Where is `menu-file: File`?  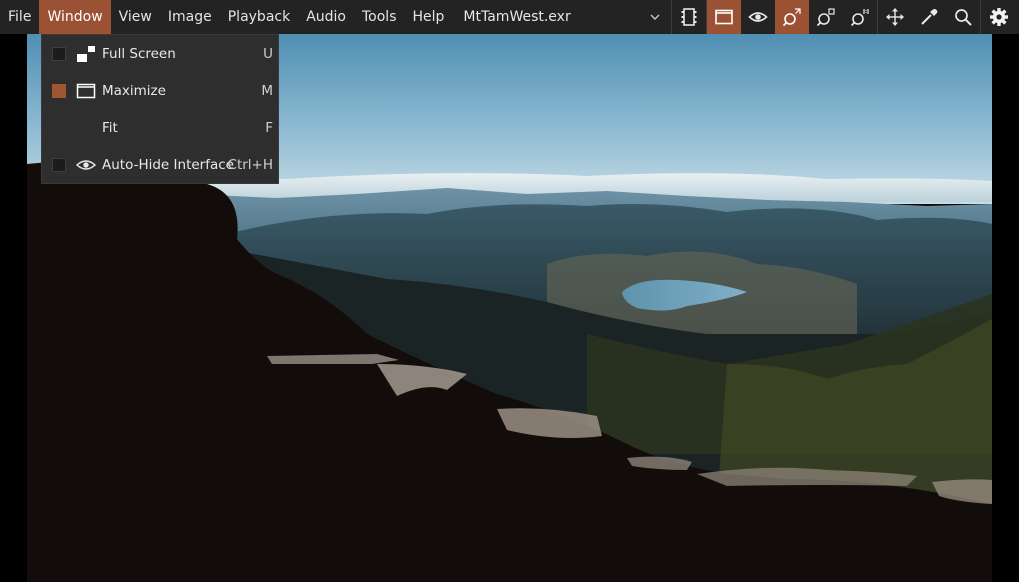 menu-file: File is located at coordinates (19, 17).